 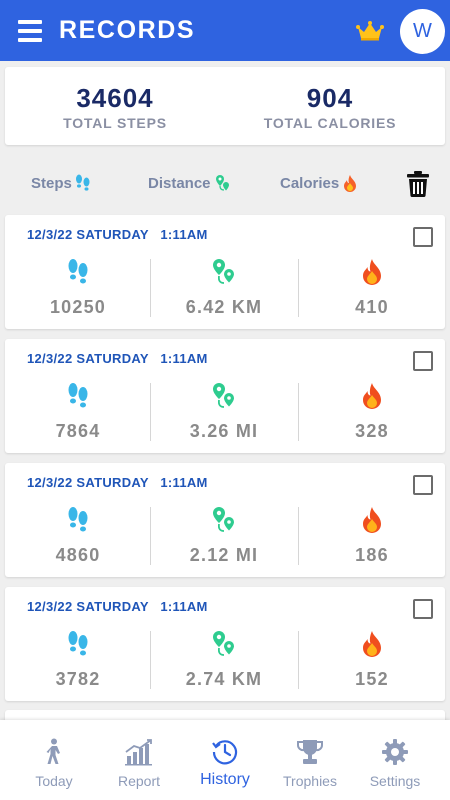 I want to click on record-calories: 328, so click(x=372, y=411).